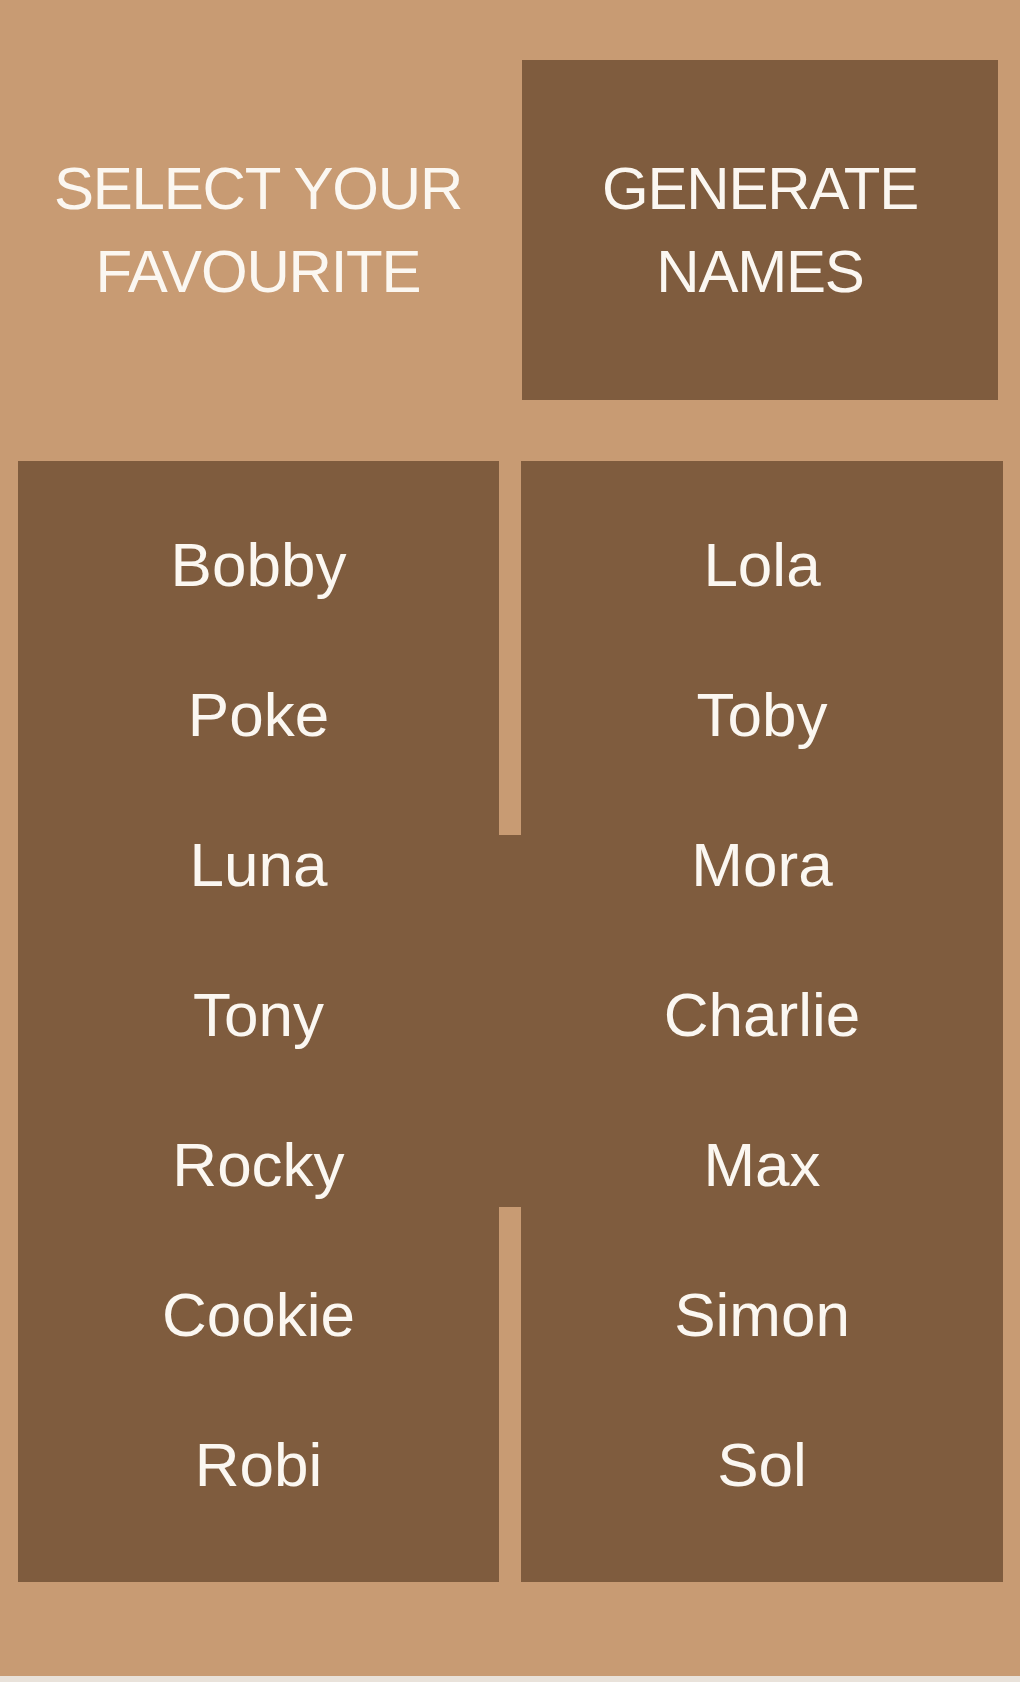 The height and width of the screenshot is (1682, 1020). What do you see at coordinates (258, 1015) in the screenshot?
I see `name-option: Tony` at bounding box center [258, 1015].